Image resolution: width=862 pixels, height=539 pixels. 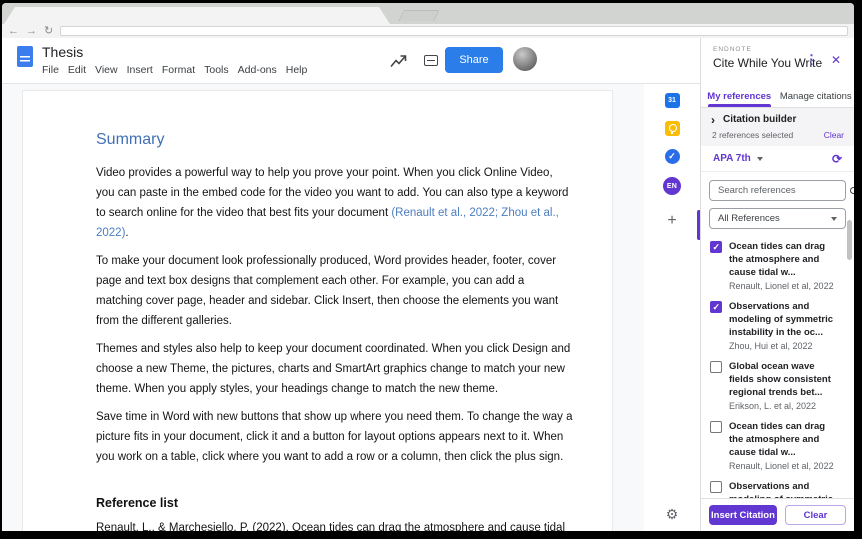 I want to click on get-addons-plus-icon: +, so click(x=671, y=221).